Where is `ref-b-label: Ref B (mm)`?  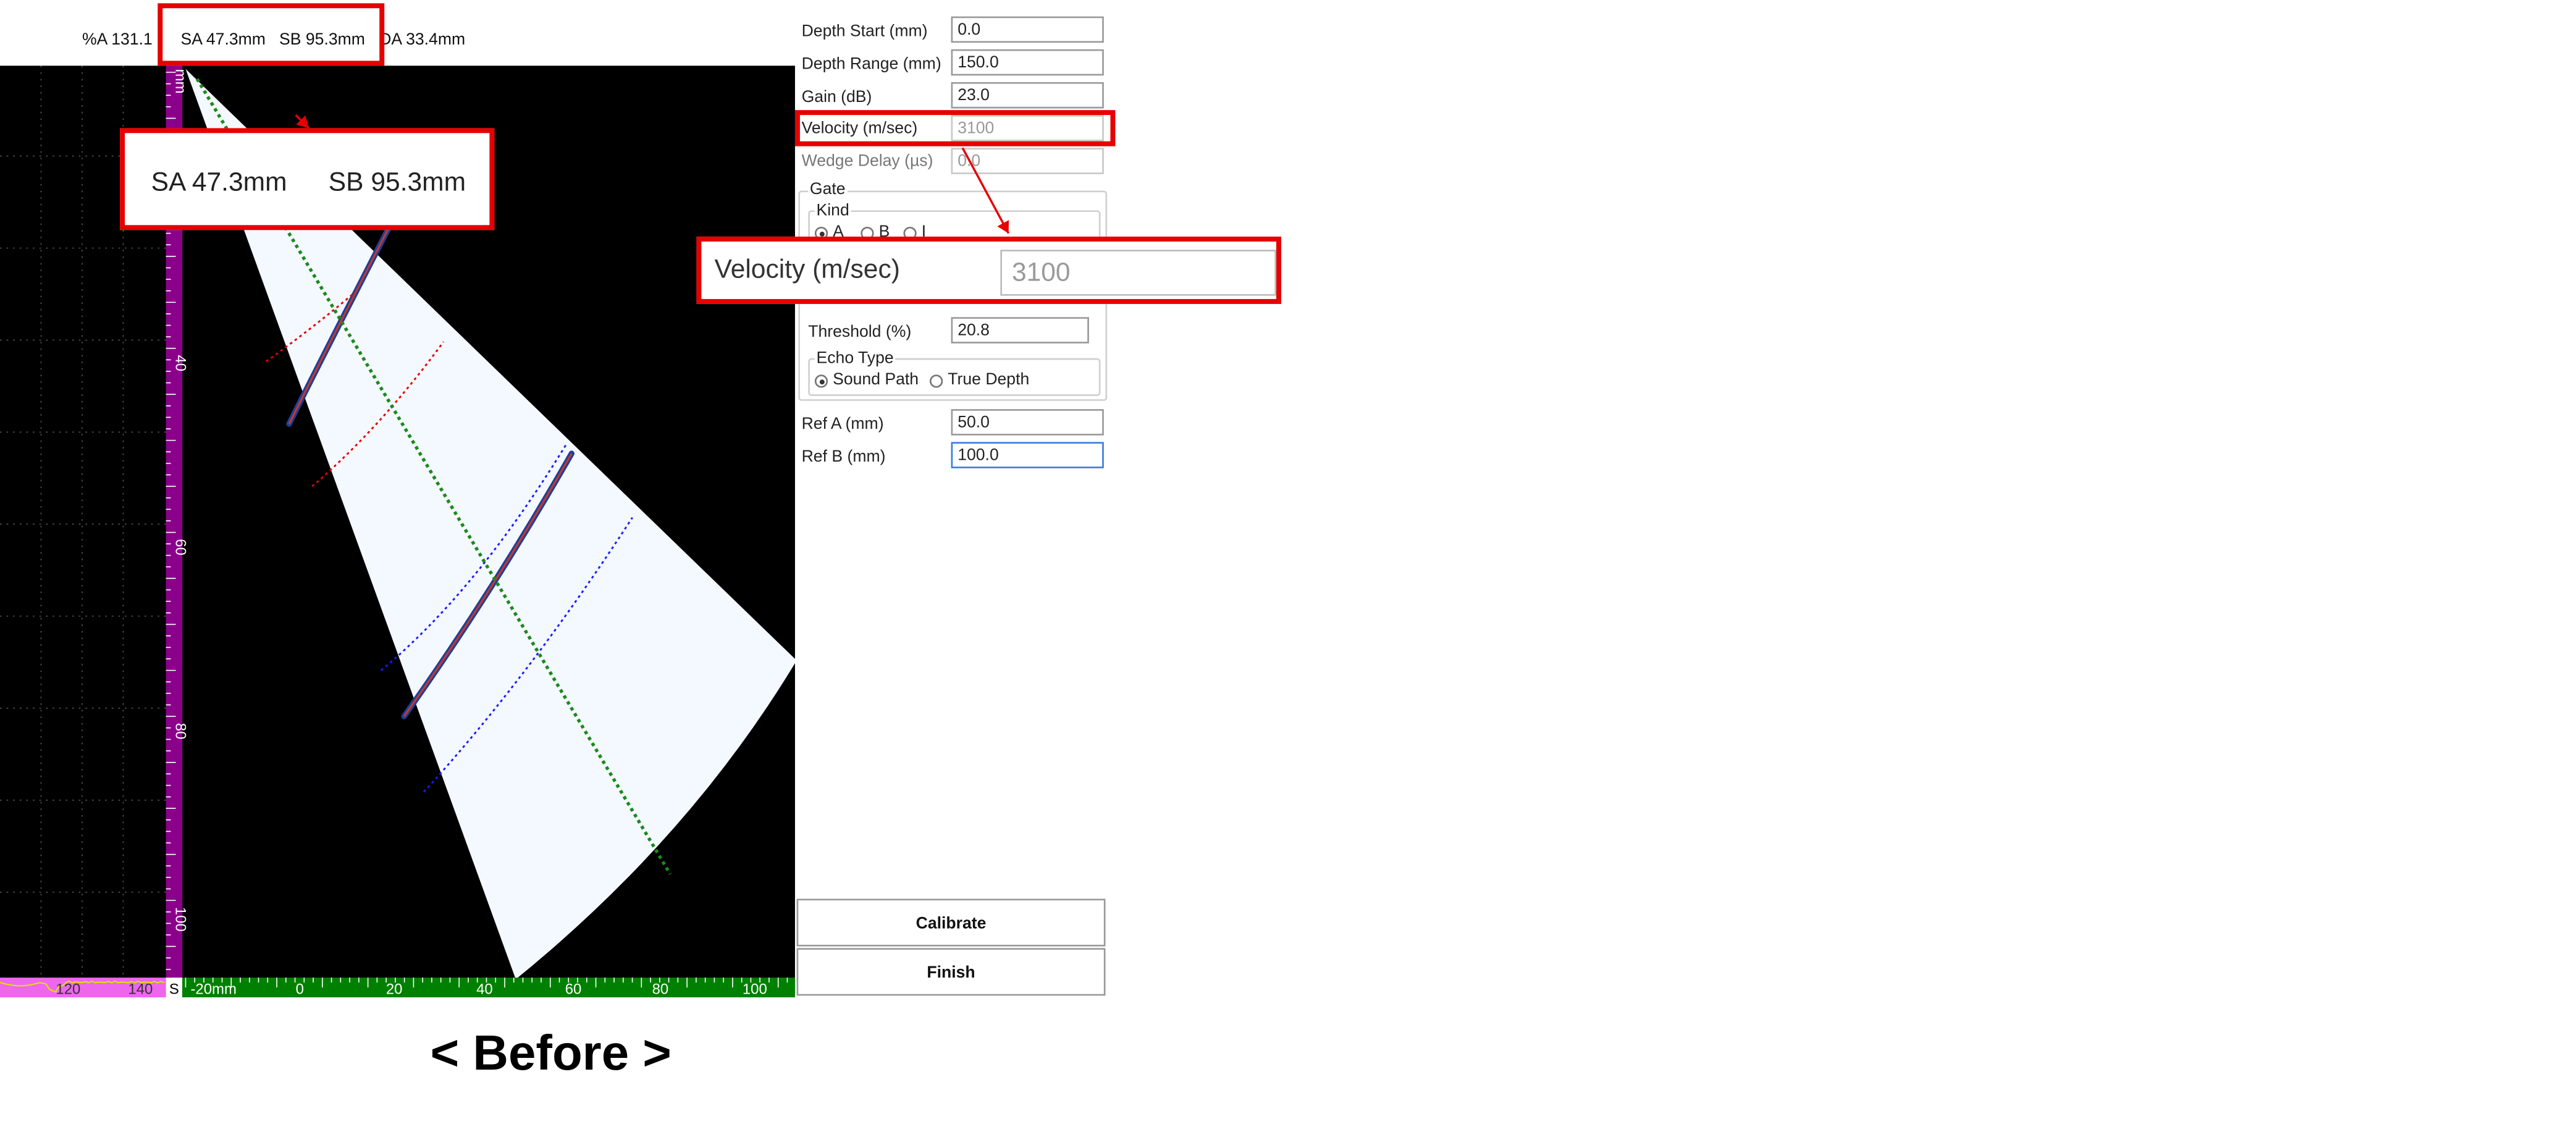
ref-b-label: Ref B (mm) is located at coordinates (843, 458).